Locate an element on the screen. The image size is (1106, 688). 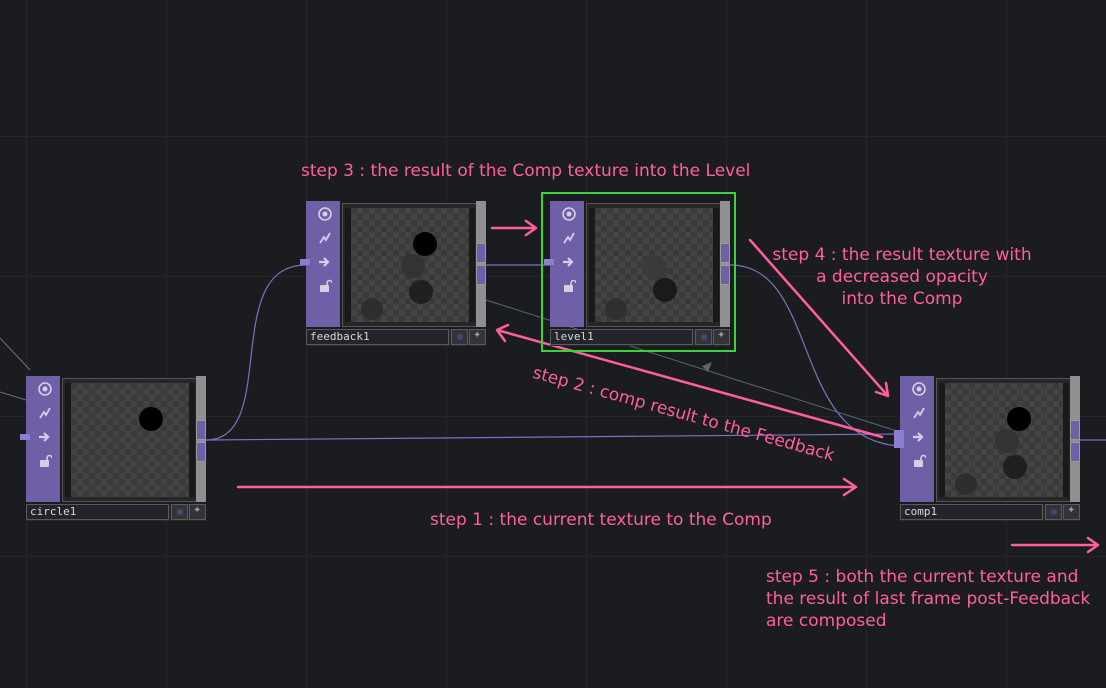
node-feedback1: feedback1 is located at coordinates (393, 274).